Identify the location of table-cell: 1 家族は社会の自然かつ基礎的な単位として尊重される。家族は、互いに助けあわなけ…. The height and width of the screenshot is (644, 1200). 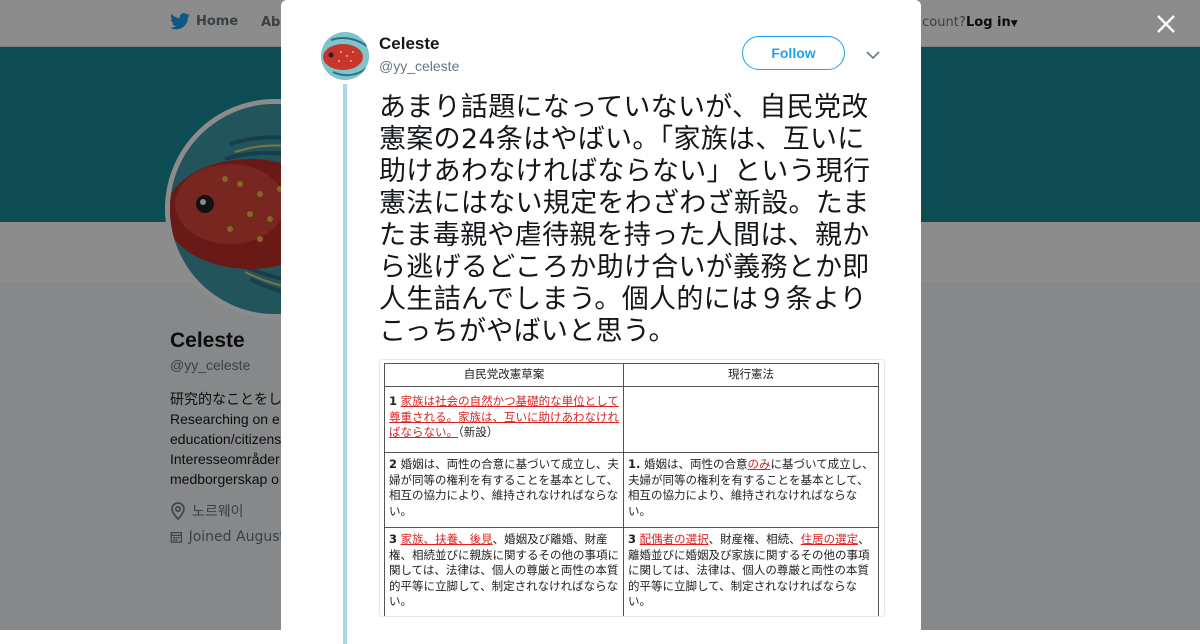
(504, 419).